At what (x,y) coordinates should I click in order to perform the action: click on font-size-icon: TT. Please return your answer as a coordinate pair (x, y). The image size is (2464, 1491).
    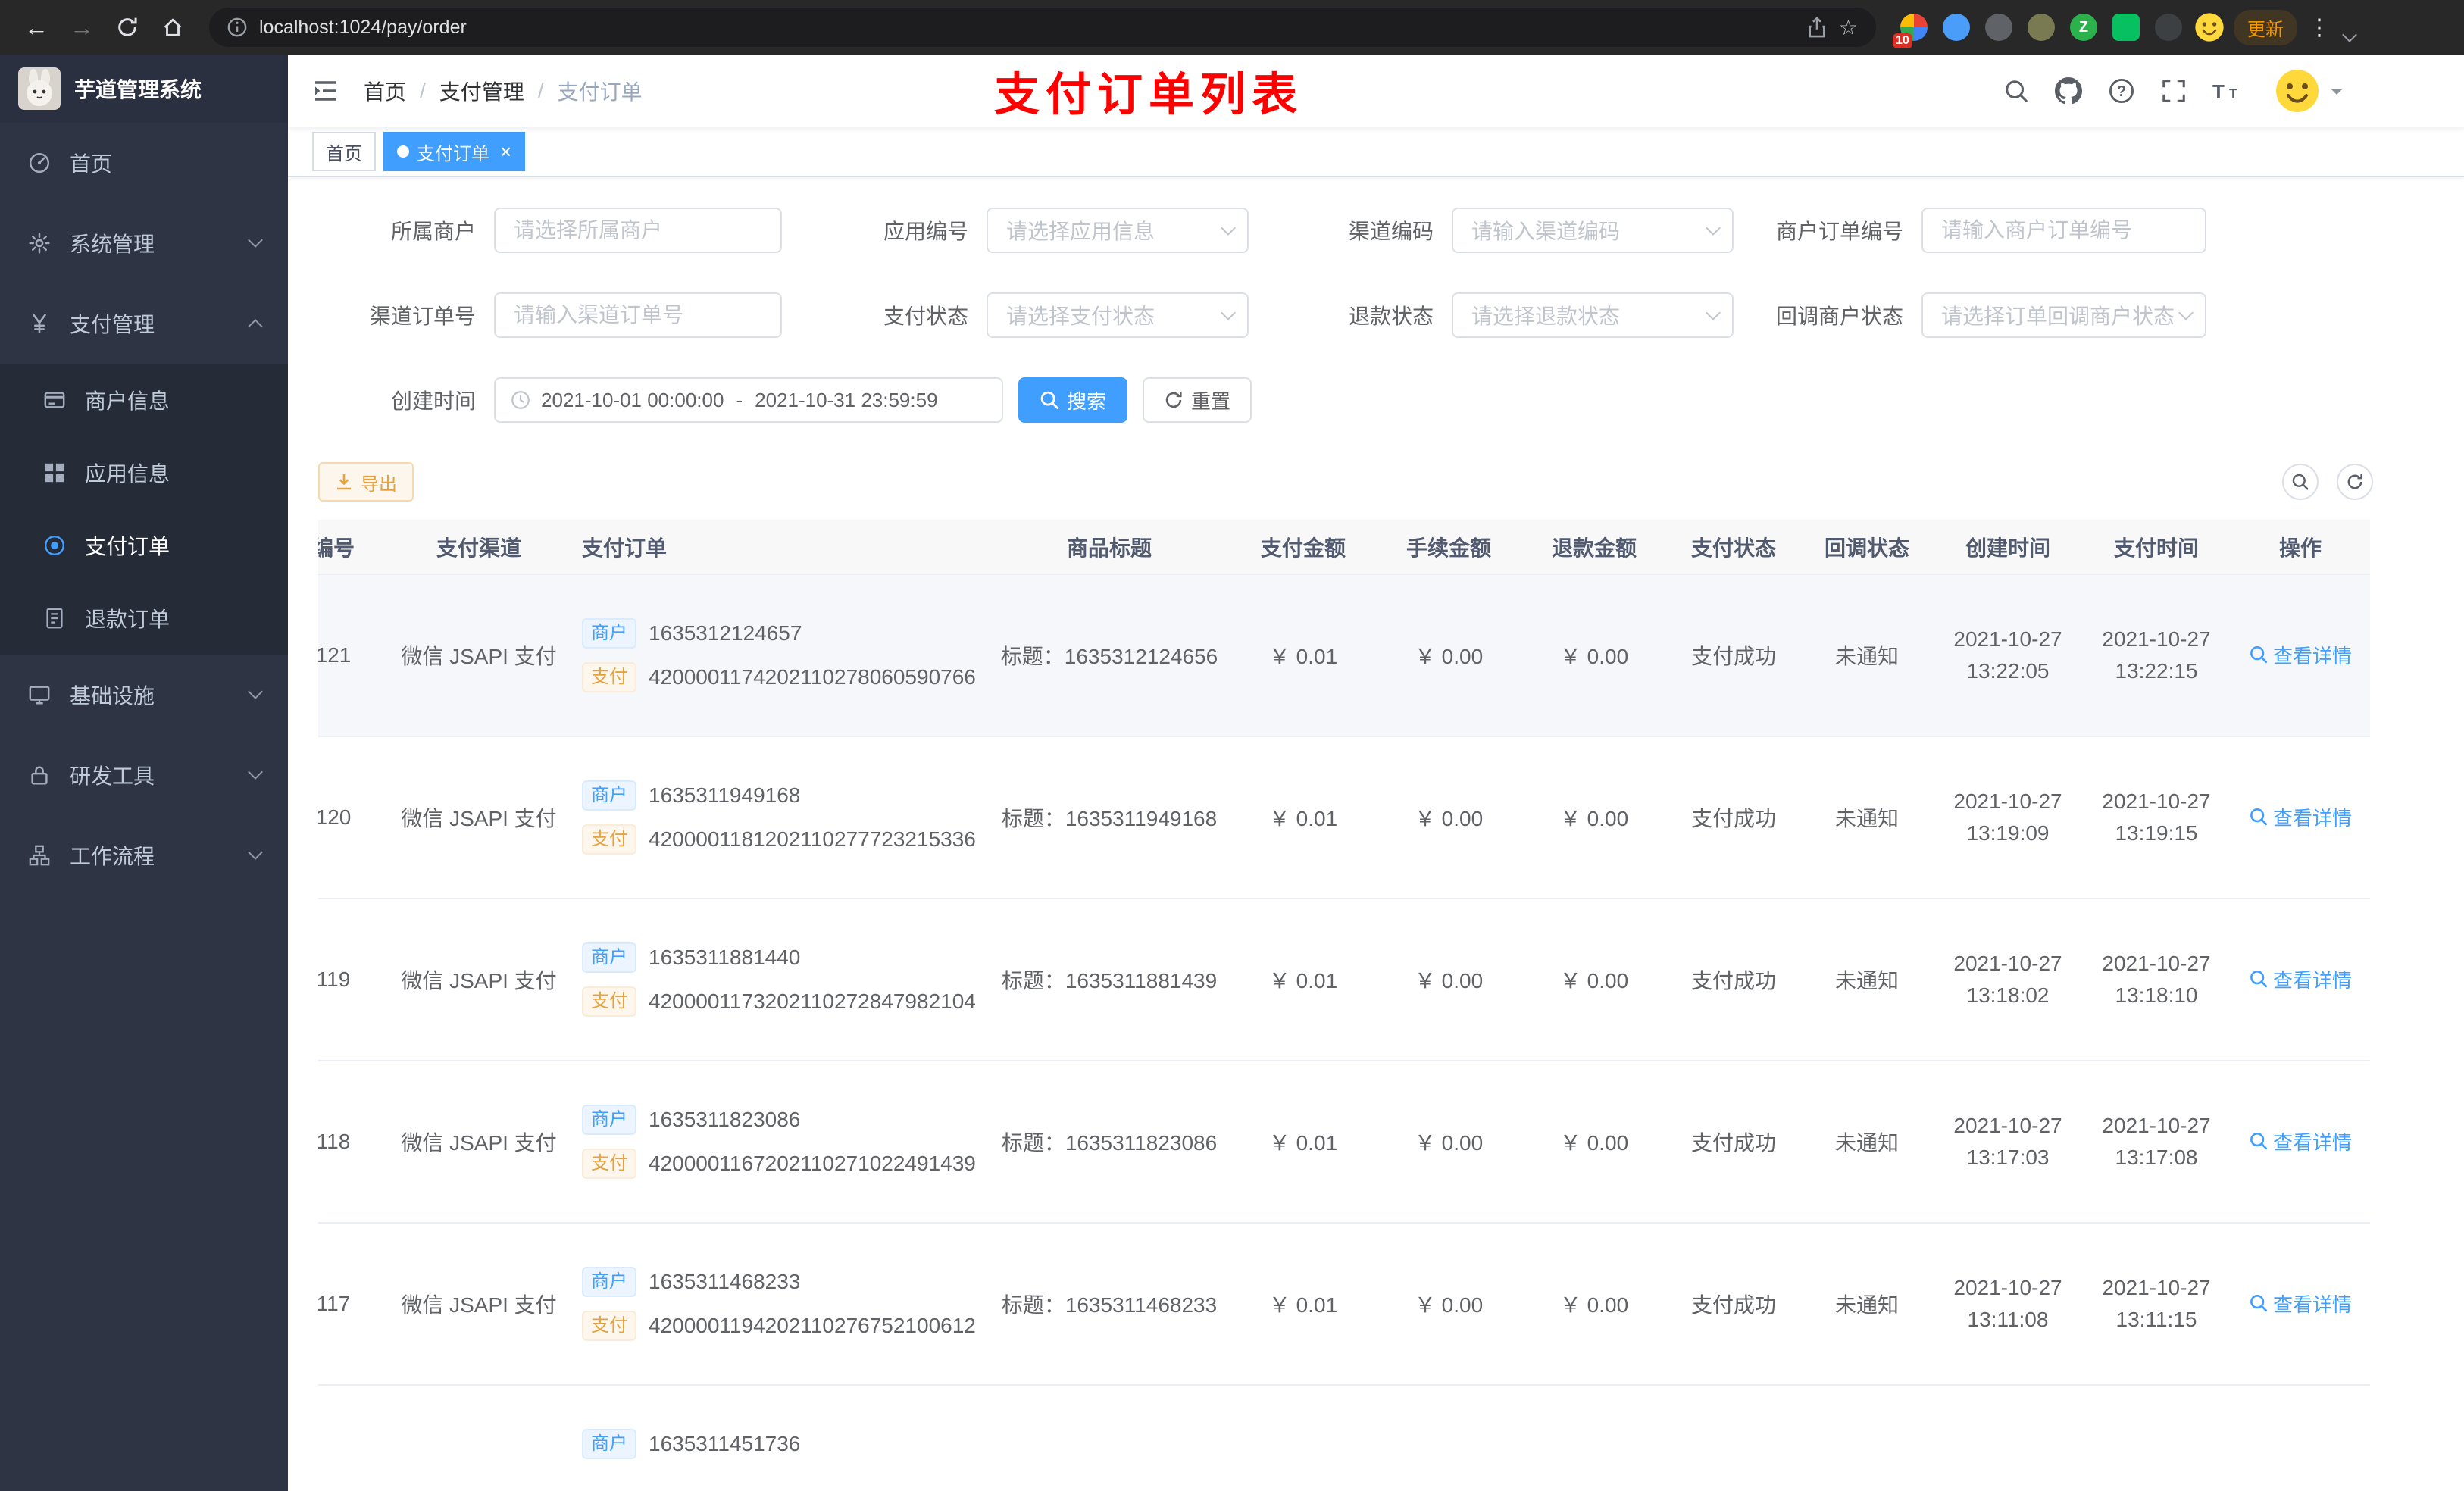
    Looking at the image, I should click on (2227, 91).